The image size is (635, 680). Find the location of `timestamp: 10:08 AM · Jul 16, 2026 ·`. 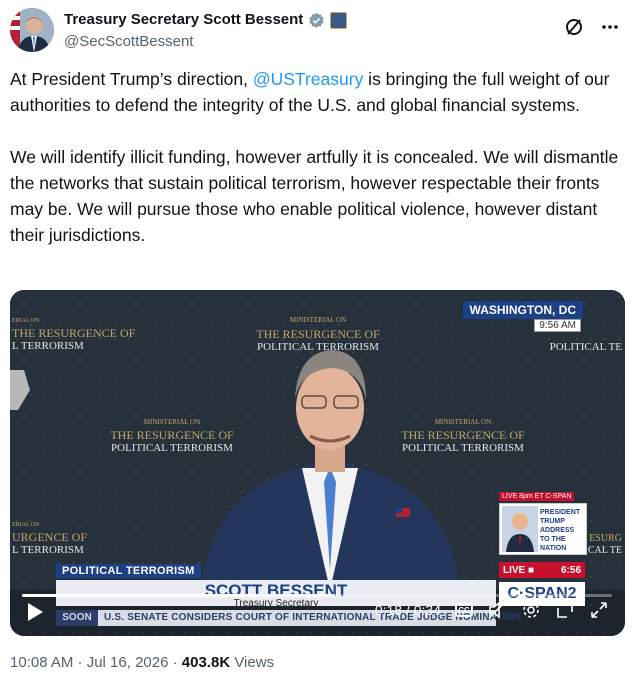

timestamp: 10:08 AM · Jul 16, 2026 · is located at coordinates (96, 662).